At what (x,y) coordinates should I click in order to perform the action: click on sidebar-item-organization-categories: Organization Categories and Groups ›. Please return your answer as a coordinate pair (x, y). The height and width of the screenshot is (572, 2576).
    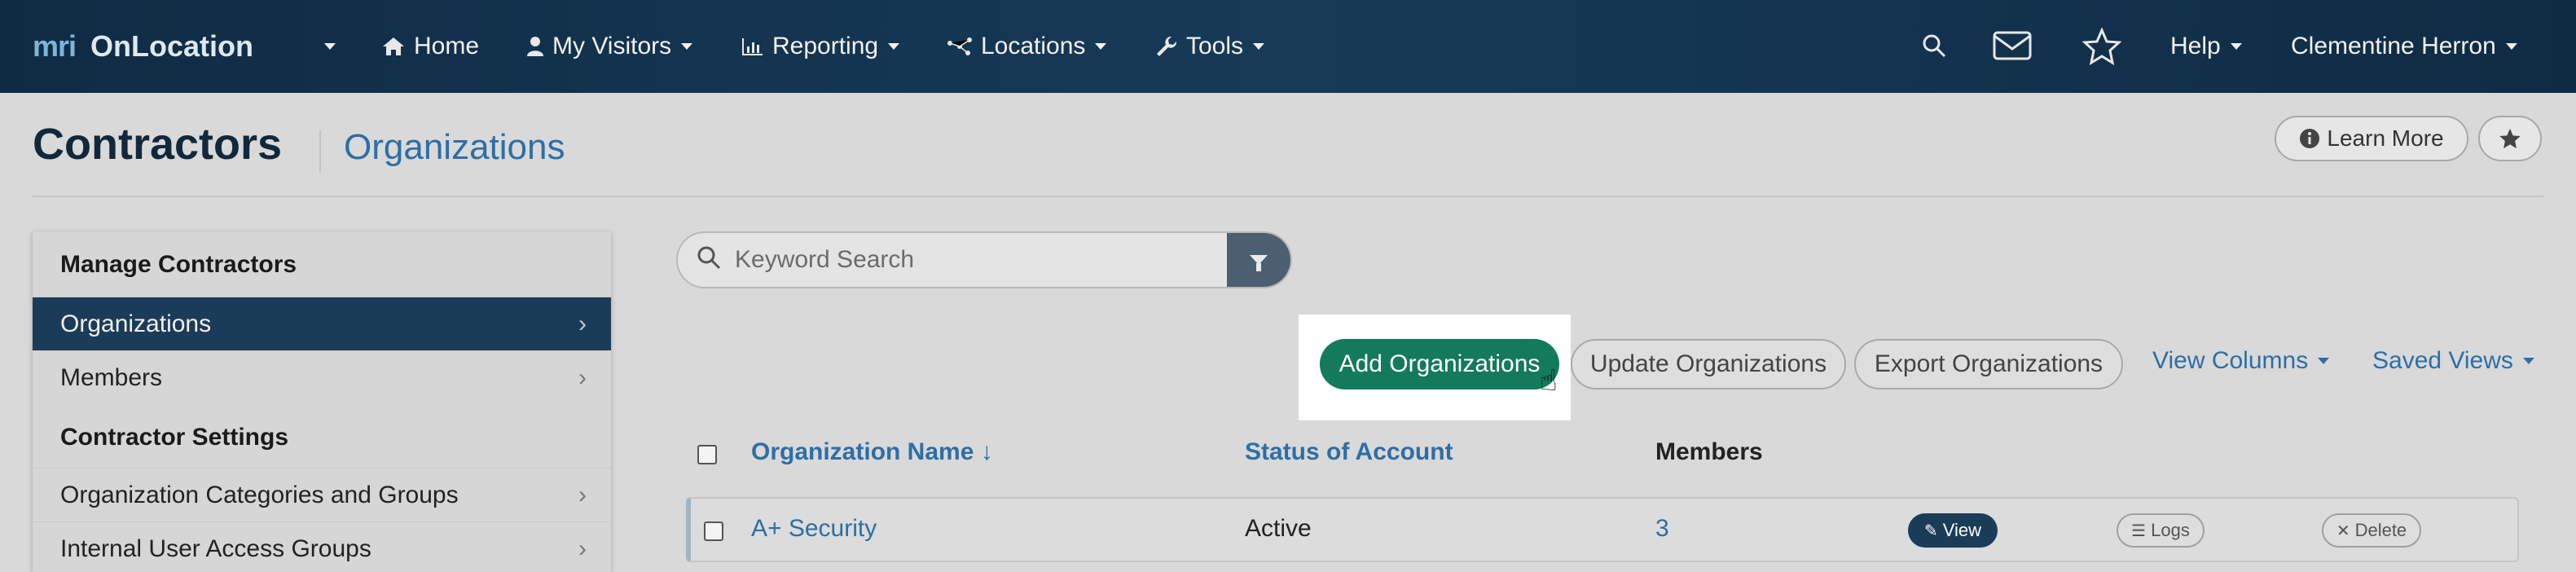
    Looking at the image, I should click on (322, 494).